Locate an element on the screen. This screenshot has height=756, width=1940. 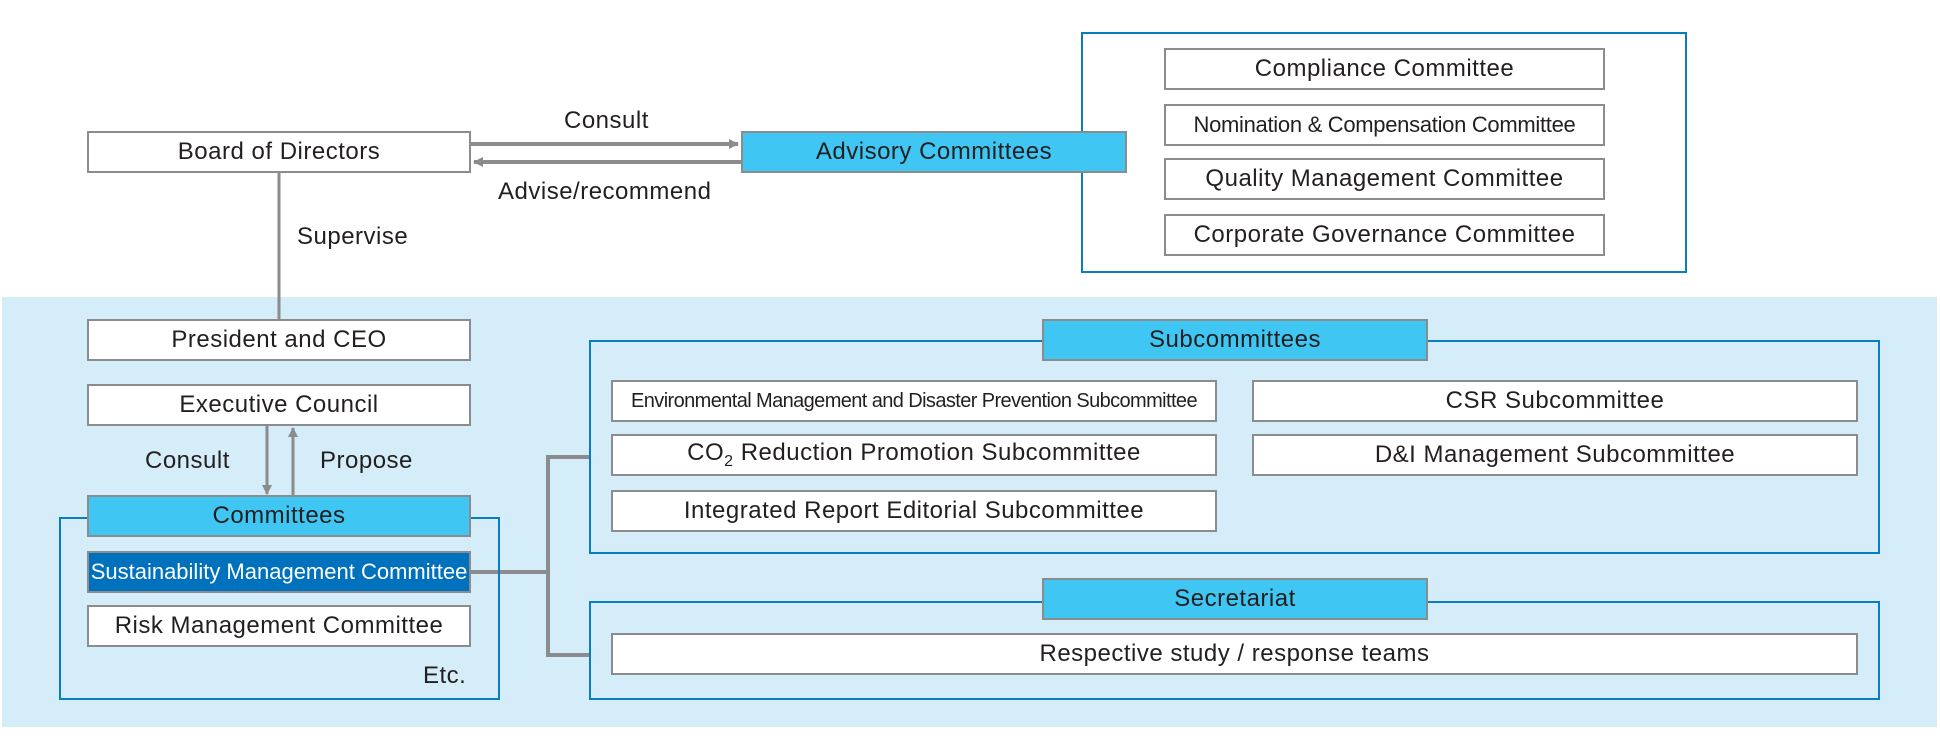
integrated-report-subcommittee-box: Integrated Report Editorial Subcommittee is located at coordinates (914, 511).